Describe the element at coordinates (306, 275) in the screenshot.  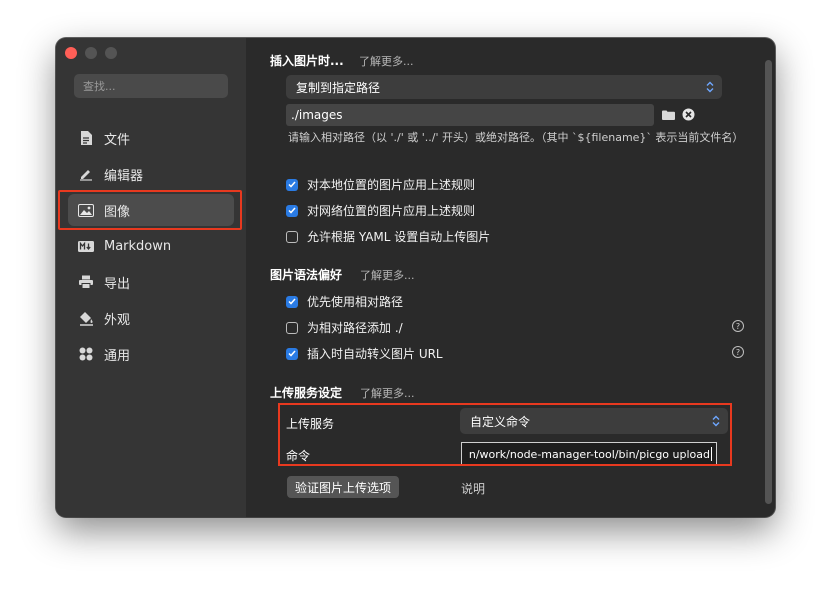
I see `syntax-pref-title: 图片语法偏好` at that location.